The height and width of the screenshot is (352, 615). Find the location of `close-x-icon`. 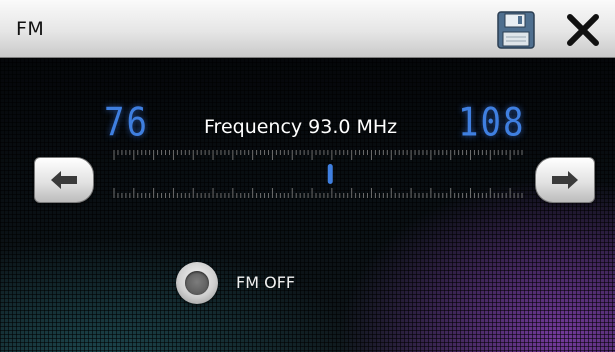

close-x-icon is located at coordinates (583, 30).